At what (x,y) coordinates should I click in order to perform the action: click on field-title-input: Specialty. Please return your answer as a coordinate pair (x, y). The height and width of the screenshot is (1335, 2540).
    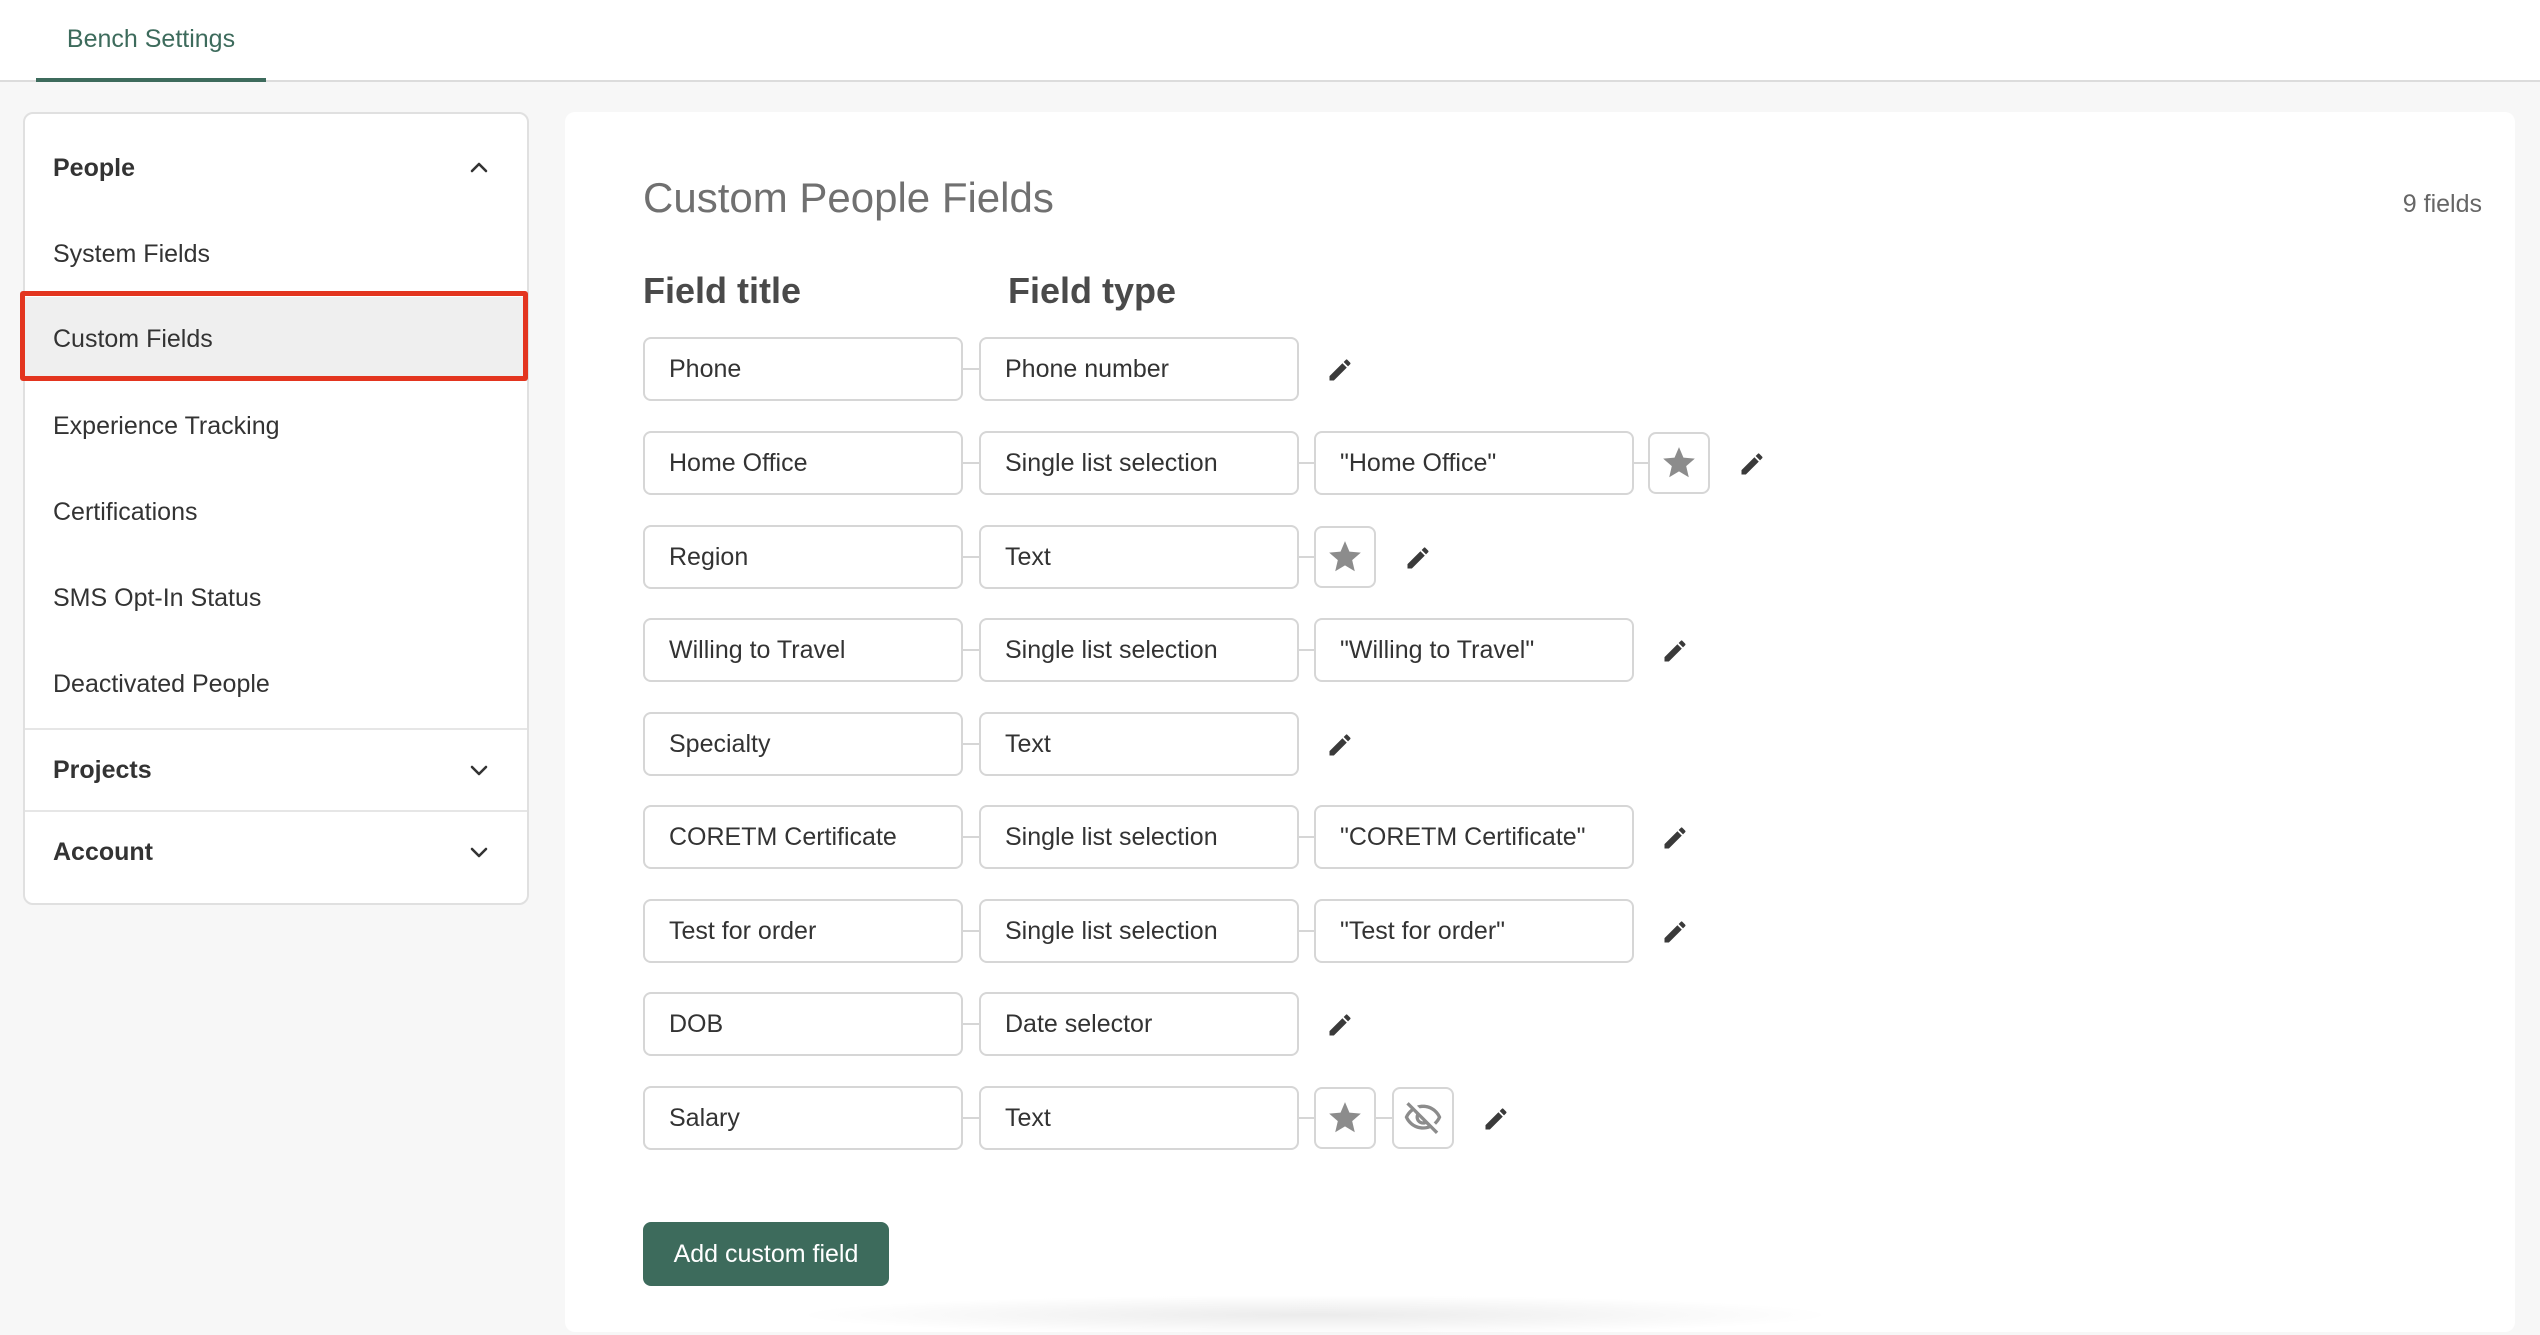
    Looking at the image, I should click on (803, 744).